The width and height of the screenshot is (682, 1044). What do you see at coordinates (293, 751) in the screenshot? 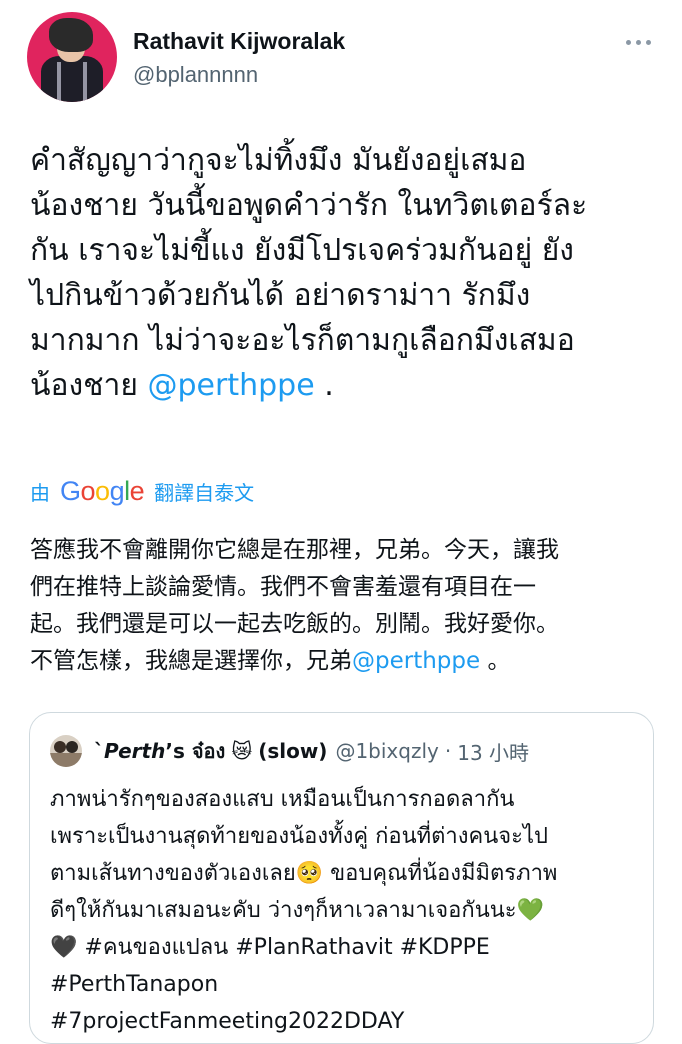
I see `name-fragment: (slow)` at bounding box center [293, 751].